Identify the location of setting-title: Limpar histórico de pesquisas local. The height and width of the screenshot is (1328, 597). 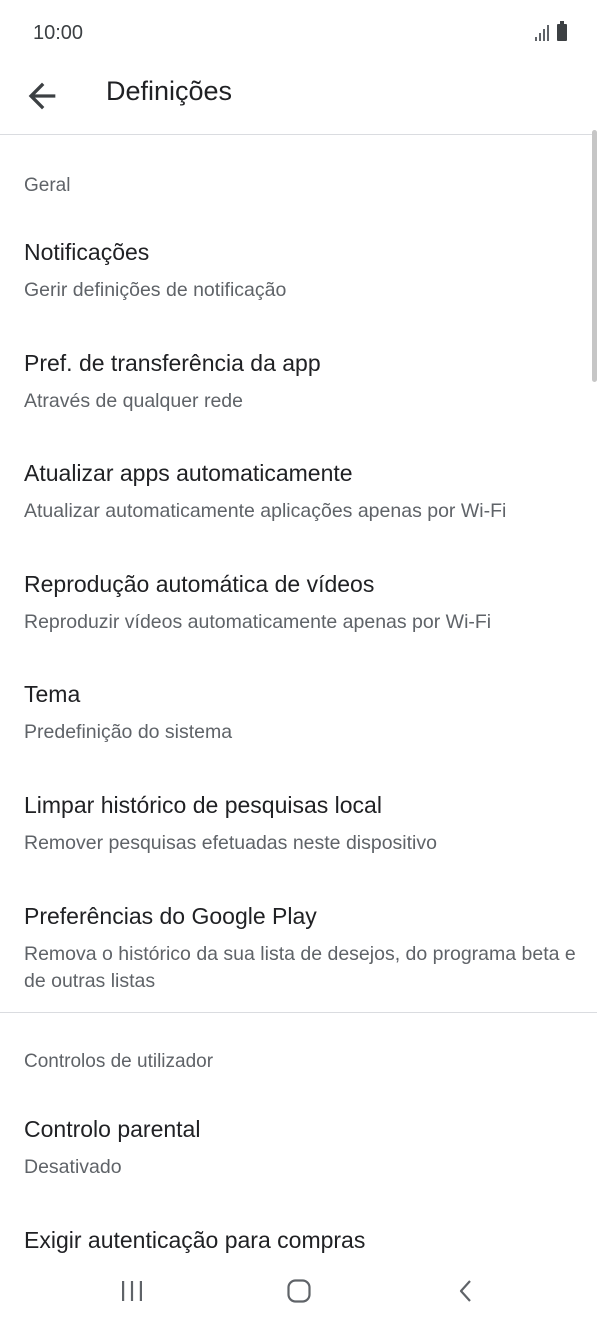
(203, 805).